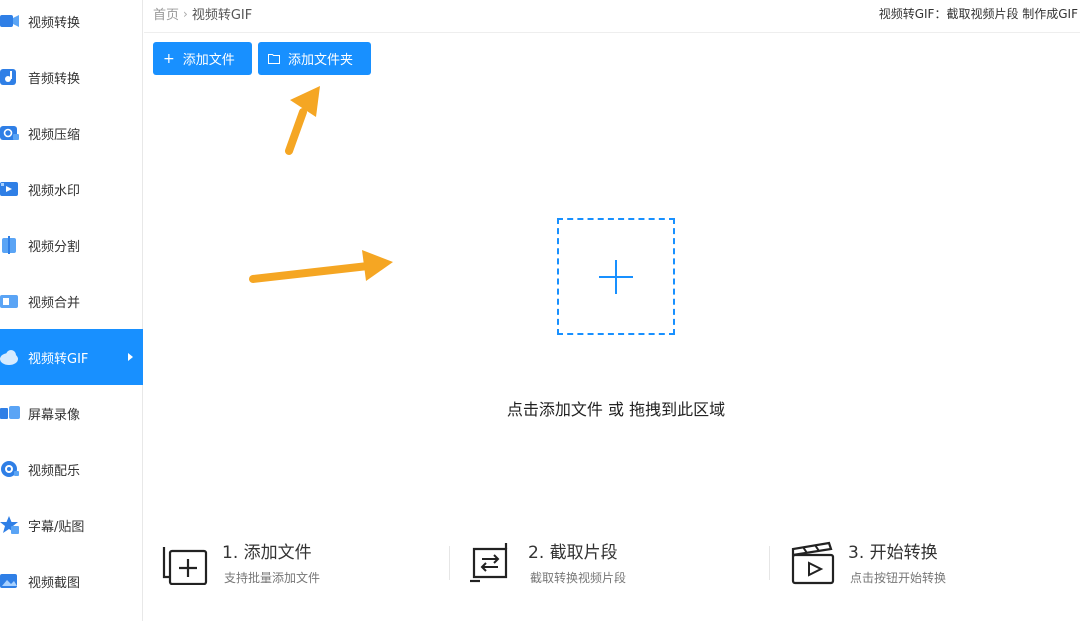 The image size is (1080, 621). Describe the element at coordinates (56, 527) in the screenshot. I see `sidebar-item-label: 字幕/贴图` at that location.